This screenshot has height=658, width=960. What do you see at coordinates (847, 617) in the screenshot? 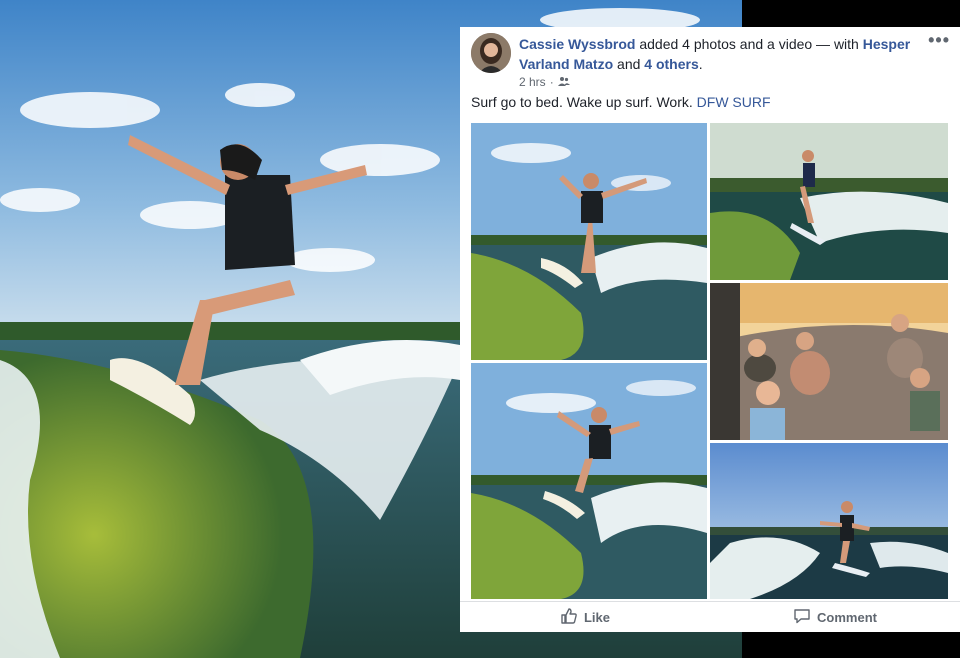
I see `comment-label: Comment` at bounding box center [847, 617].